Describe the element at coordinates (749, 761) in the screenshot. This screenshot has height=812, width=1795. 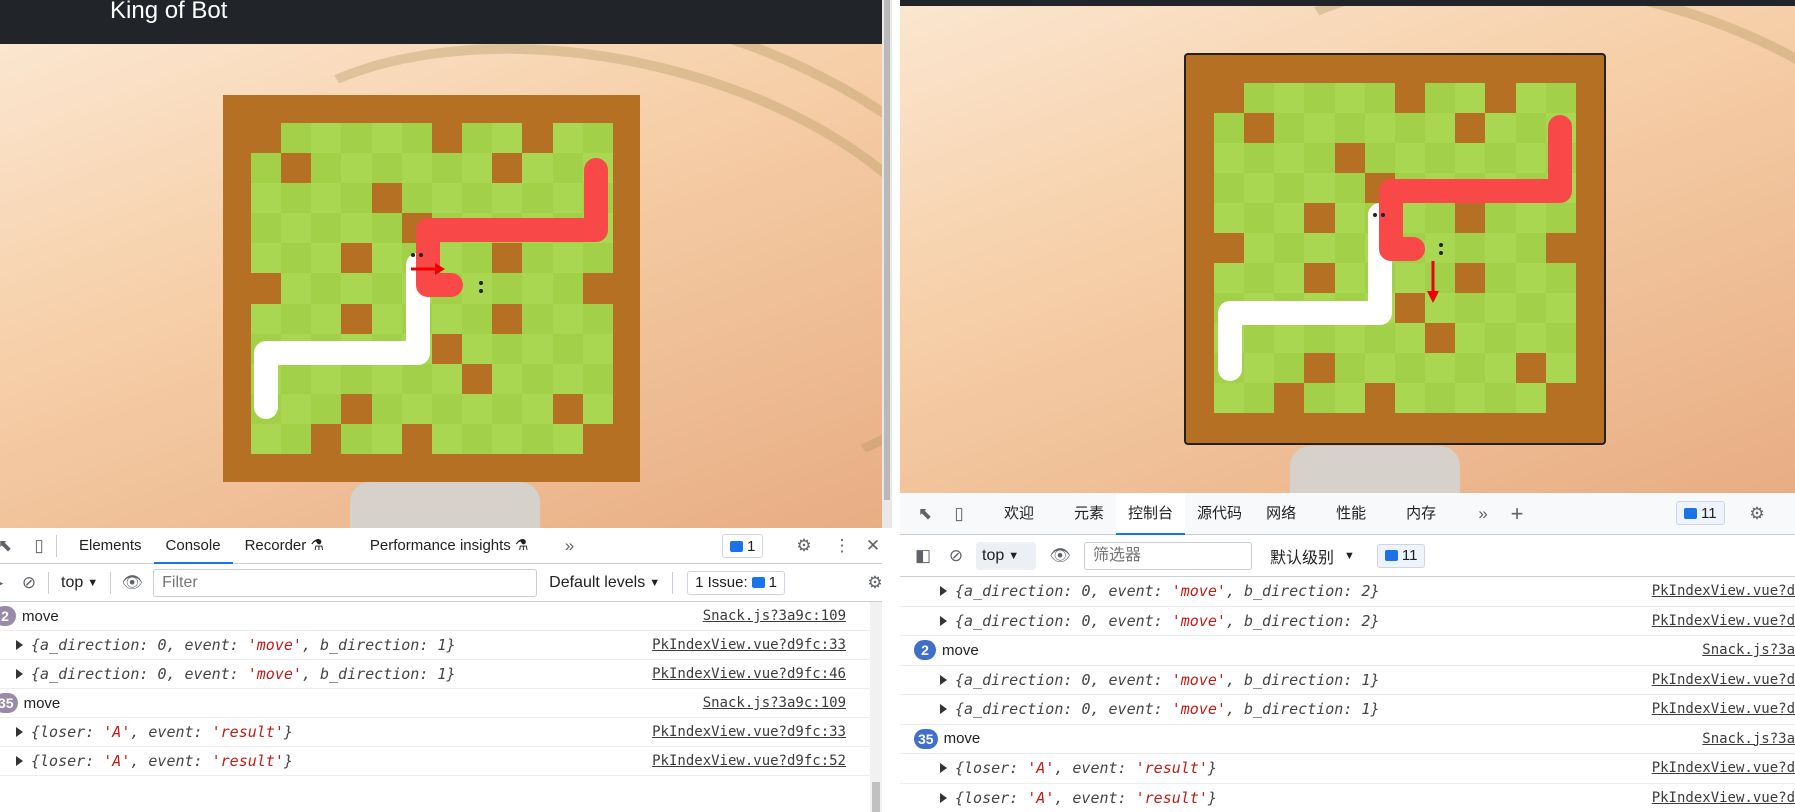
I see `source-link: PkIndexView.vue?d9fc:52` at that location.